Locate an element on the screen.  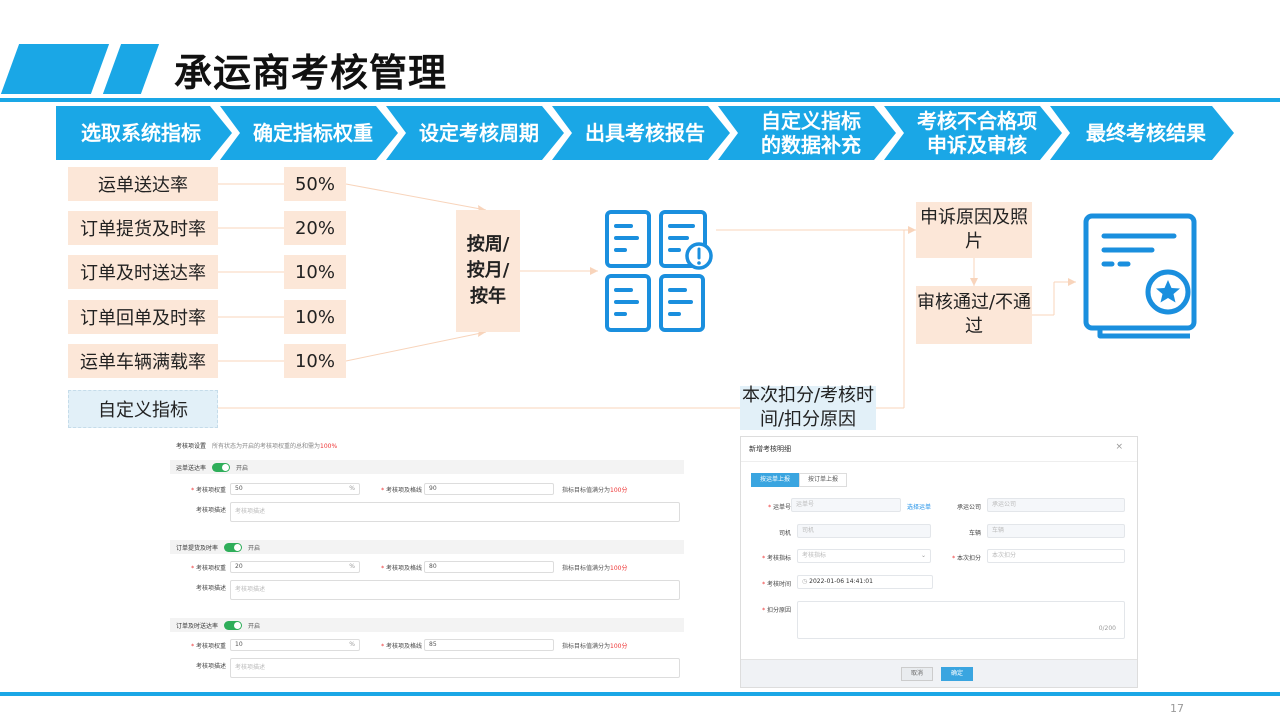
period-month: 按月/ is located at coordinates (488, 270).